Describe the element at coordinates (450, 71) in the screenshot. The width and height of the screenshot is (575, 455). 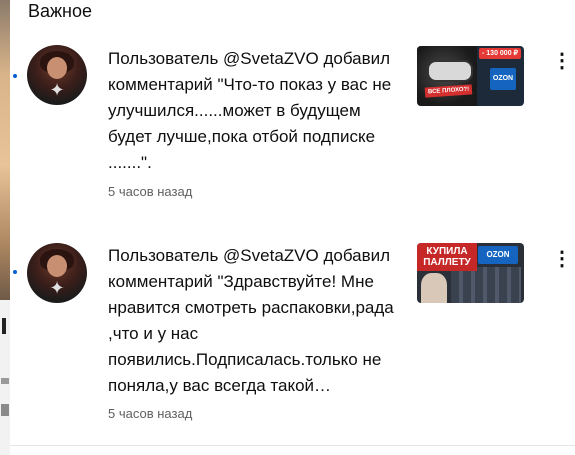
I see `thumbnail-goggles-graphic` at that location.